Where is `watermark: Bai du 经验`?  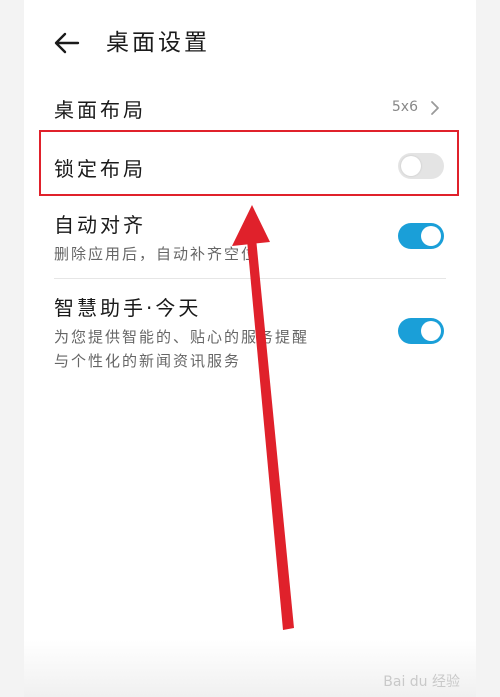 watermark: Bai du 经验 is located at coordinates (421, 682).